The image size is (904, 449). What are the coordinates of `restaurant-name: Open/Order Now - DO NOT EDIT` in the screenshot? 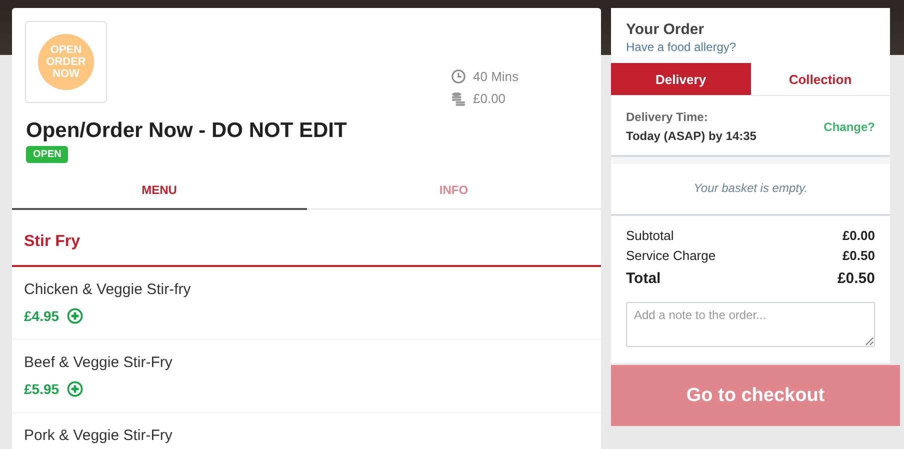 It's located at (186, 130).